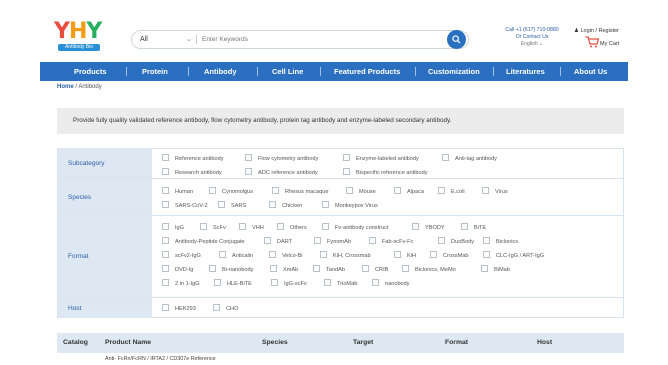  I want to click on nav-featured-products: Featured Products, so click(367, 71).